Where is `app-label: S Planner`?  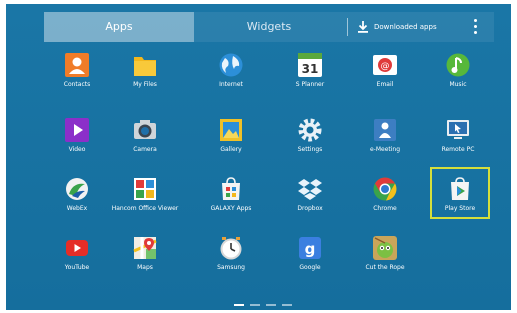
app-label: S Planner is located at coordinates (310, 84).